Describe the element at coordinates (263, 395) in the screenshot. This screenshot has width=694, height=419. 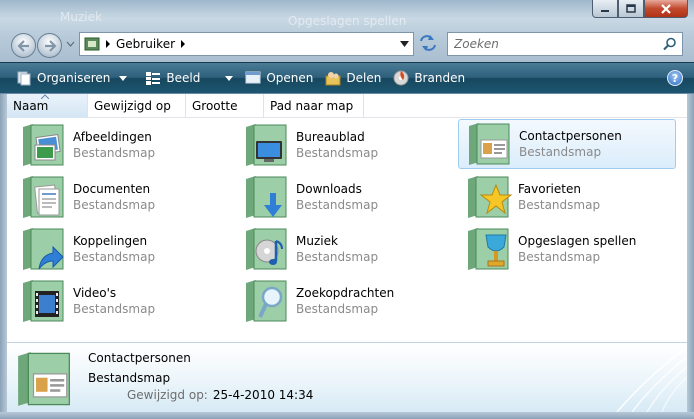
I see `details-modified-value: 25-4-2010 14:34` at that location.